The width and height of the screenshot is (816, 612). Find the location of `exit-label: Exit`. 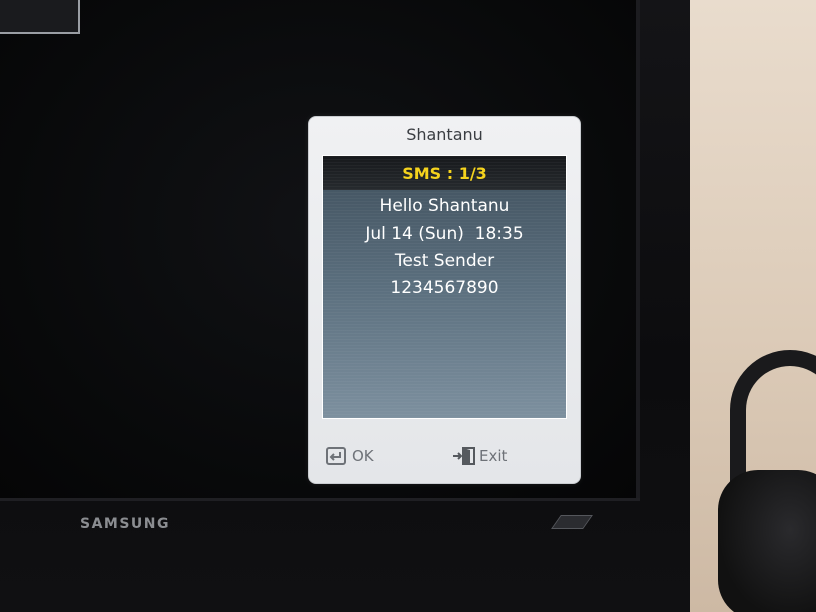

exit-label: Exit is located at coordinates (493, 456).